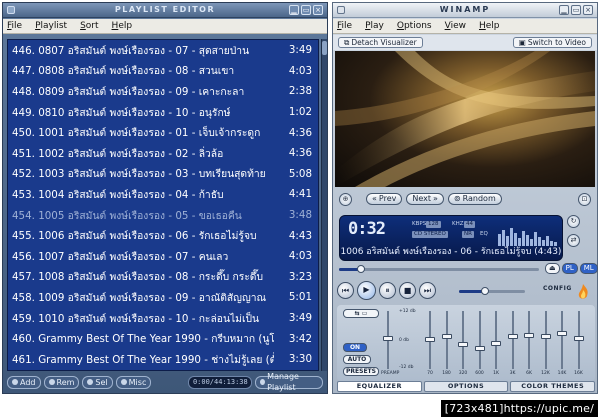 This screenshot has height=419, width=600. What do you see at coordinates (355, 347) in the screenshot?
I see `eq-on-button: ON` at bounding box center [355, 347].